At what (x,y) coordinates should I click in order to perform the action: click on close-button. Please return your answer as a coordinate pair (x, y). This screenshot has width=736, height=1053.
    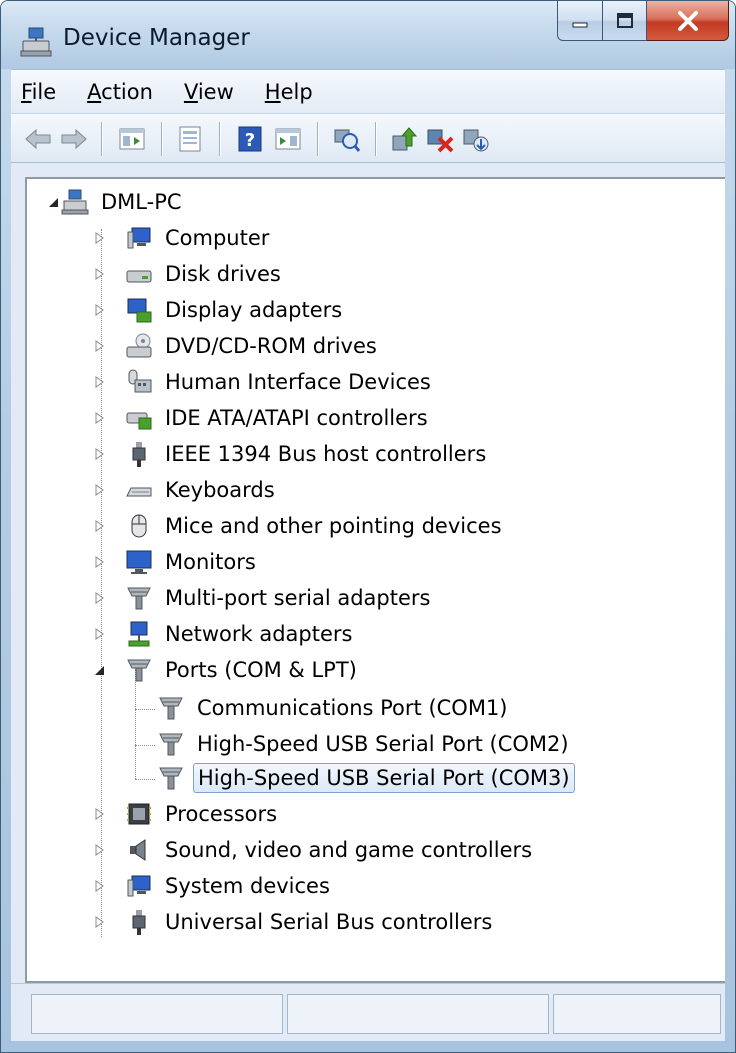
    Looking at the image, I should click on (688, 21).